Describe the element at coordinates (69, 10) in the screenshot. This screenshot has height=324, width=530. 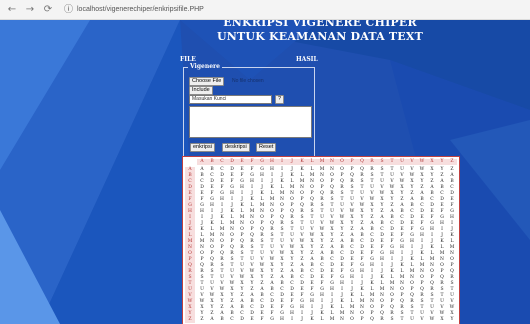
I see `info-icon: ⓘ` at that location.